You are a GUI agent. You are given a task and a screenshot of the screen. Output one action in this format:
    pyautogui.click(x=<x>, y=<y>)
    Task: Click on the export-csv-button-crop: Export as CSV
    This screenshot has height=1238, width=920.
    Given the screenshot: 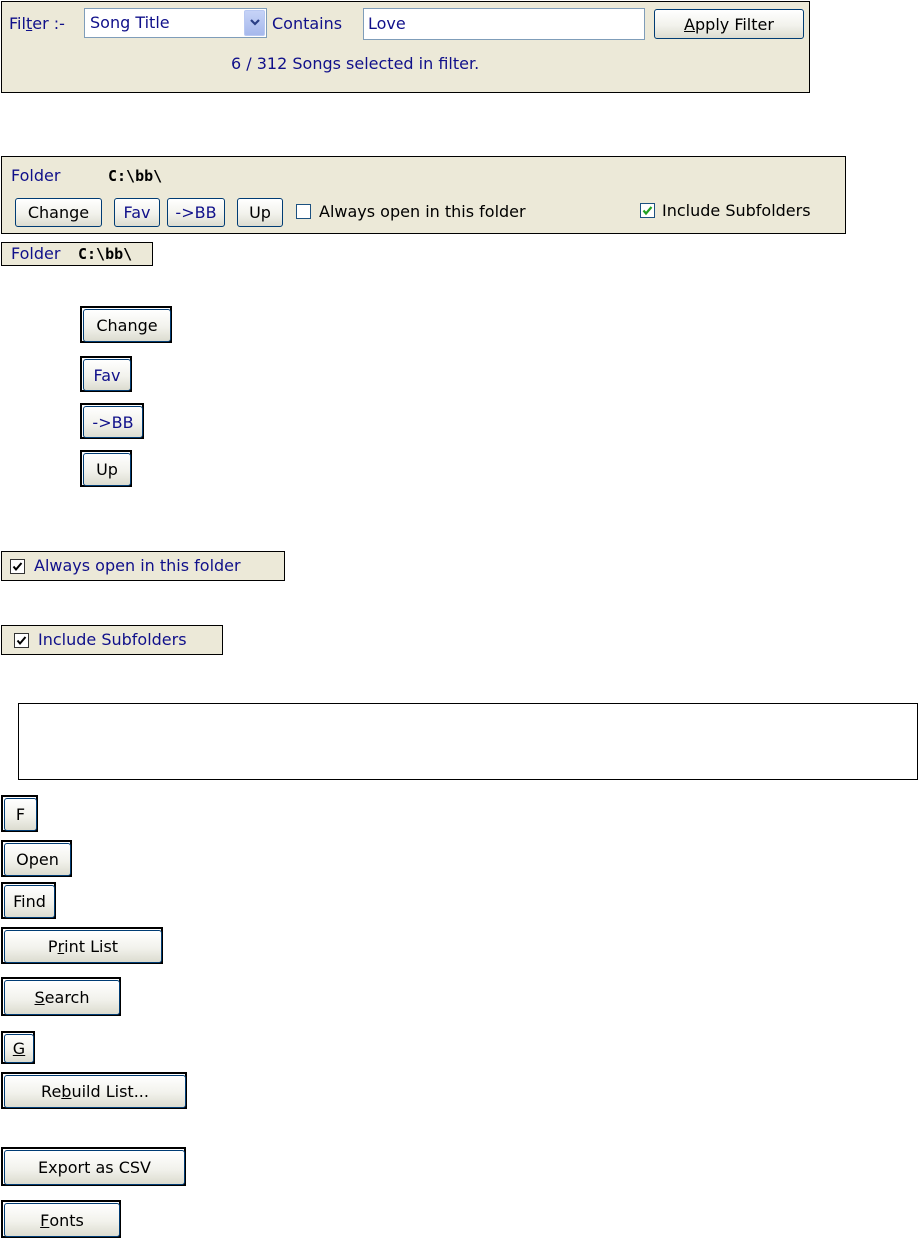 What is the action you would take?
    pyautogui.click(x=93, y=1166)
    